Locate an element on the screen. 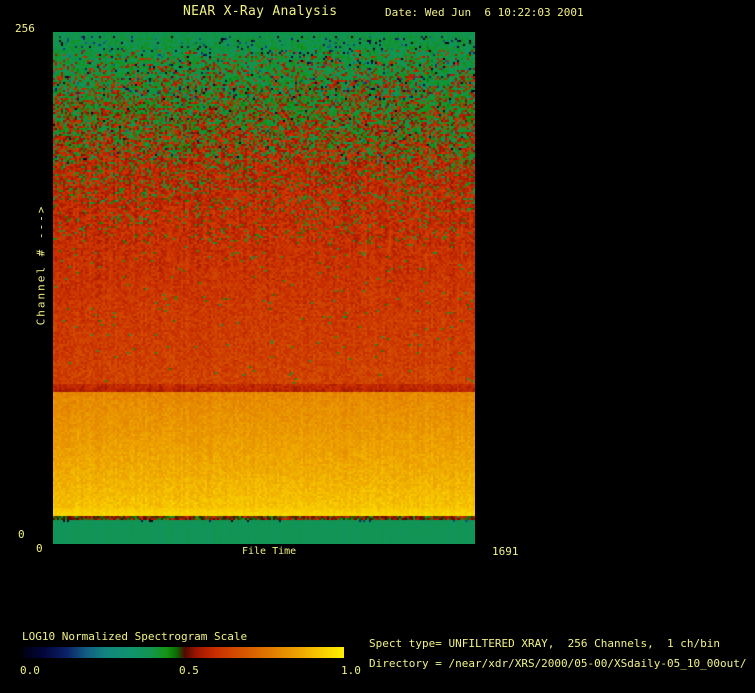  y-axis-tick-max: 256 is located at coordinates (25, 28).